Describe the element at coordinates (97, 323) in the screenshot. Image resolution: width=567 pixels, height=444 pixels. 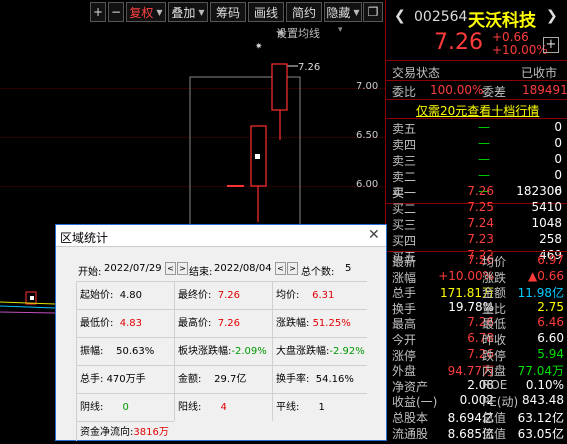
I see `stat-label: 最低价:` at that location.